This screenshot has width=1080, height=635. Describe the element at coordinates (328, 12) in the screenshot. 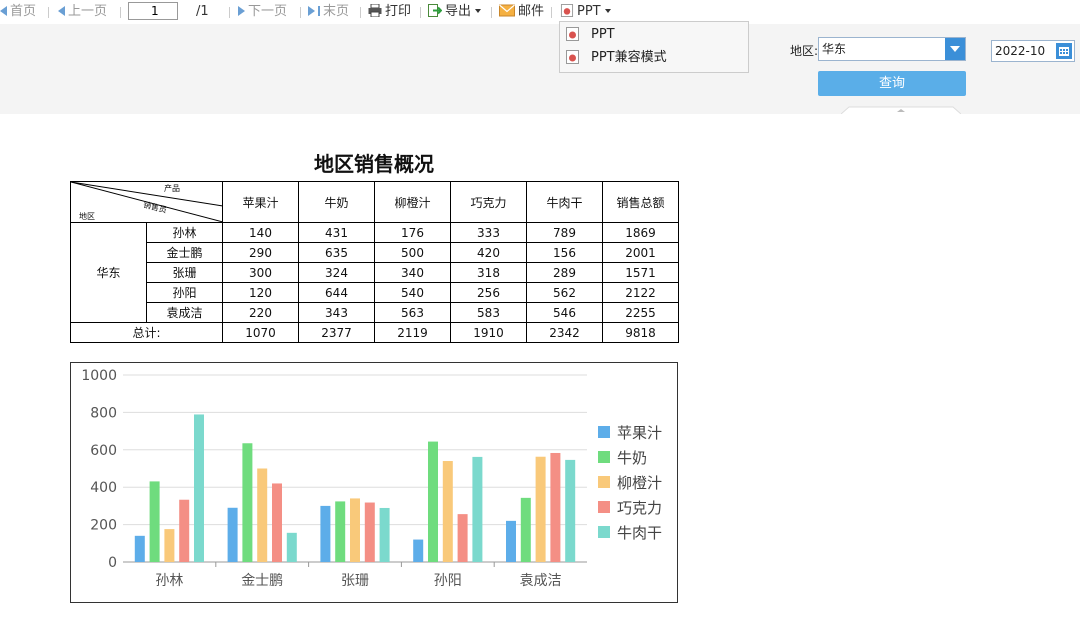

I see `last-page-button: 末页` at that location.